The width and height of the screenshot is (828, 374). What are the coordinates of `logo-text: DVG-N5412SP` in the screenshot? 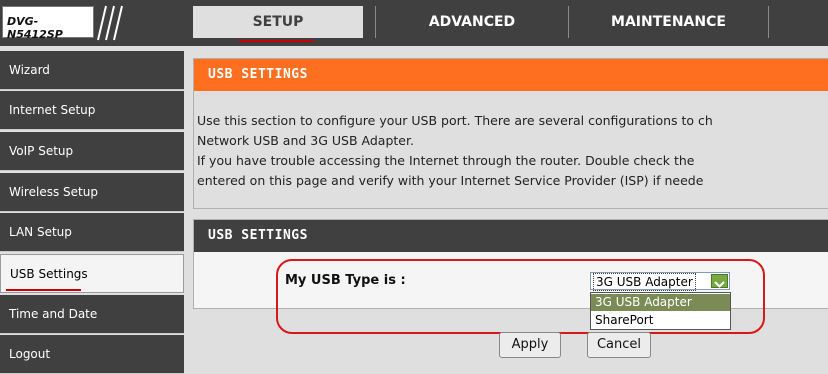 It's located at (35, 28).